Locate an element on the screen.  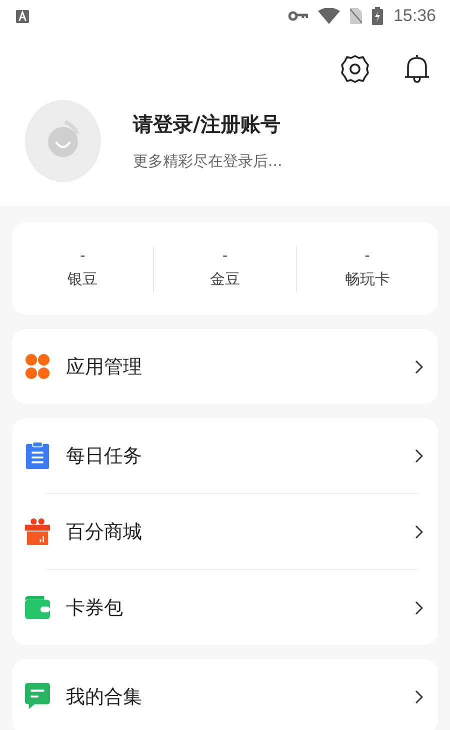
gift-icon is located at coordinates (37, 531).